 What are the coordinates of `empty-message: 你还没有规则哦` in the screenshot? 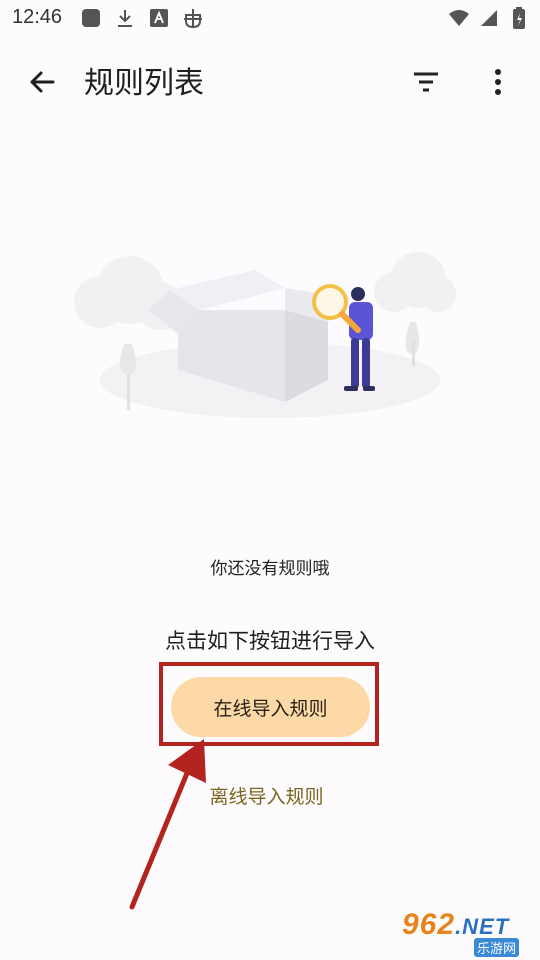 It's located at (270, 569).